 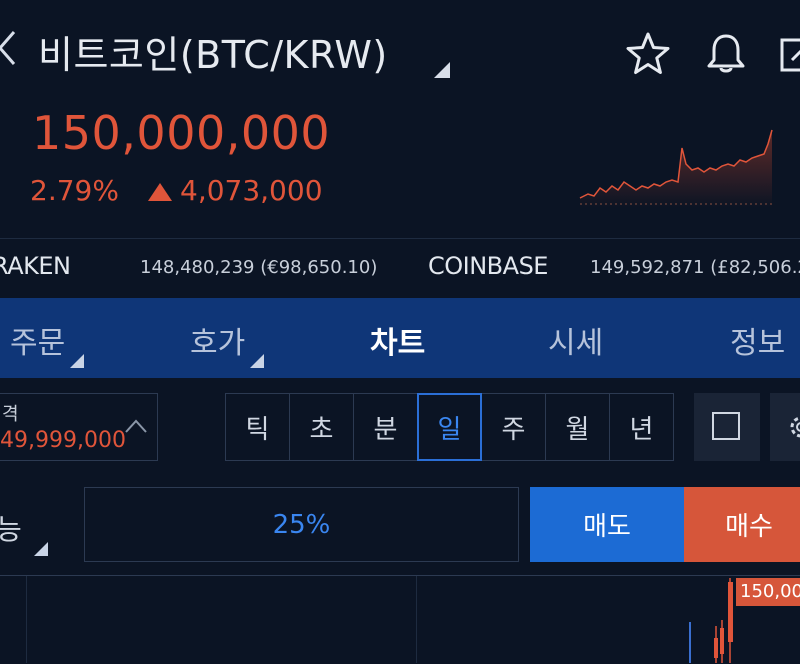 I want to click on interval-week: 주, so click(x=513, y=427).